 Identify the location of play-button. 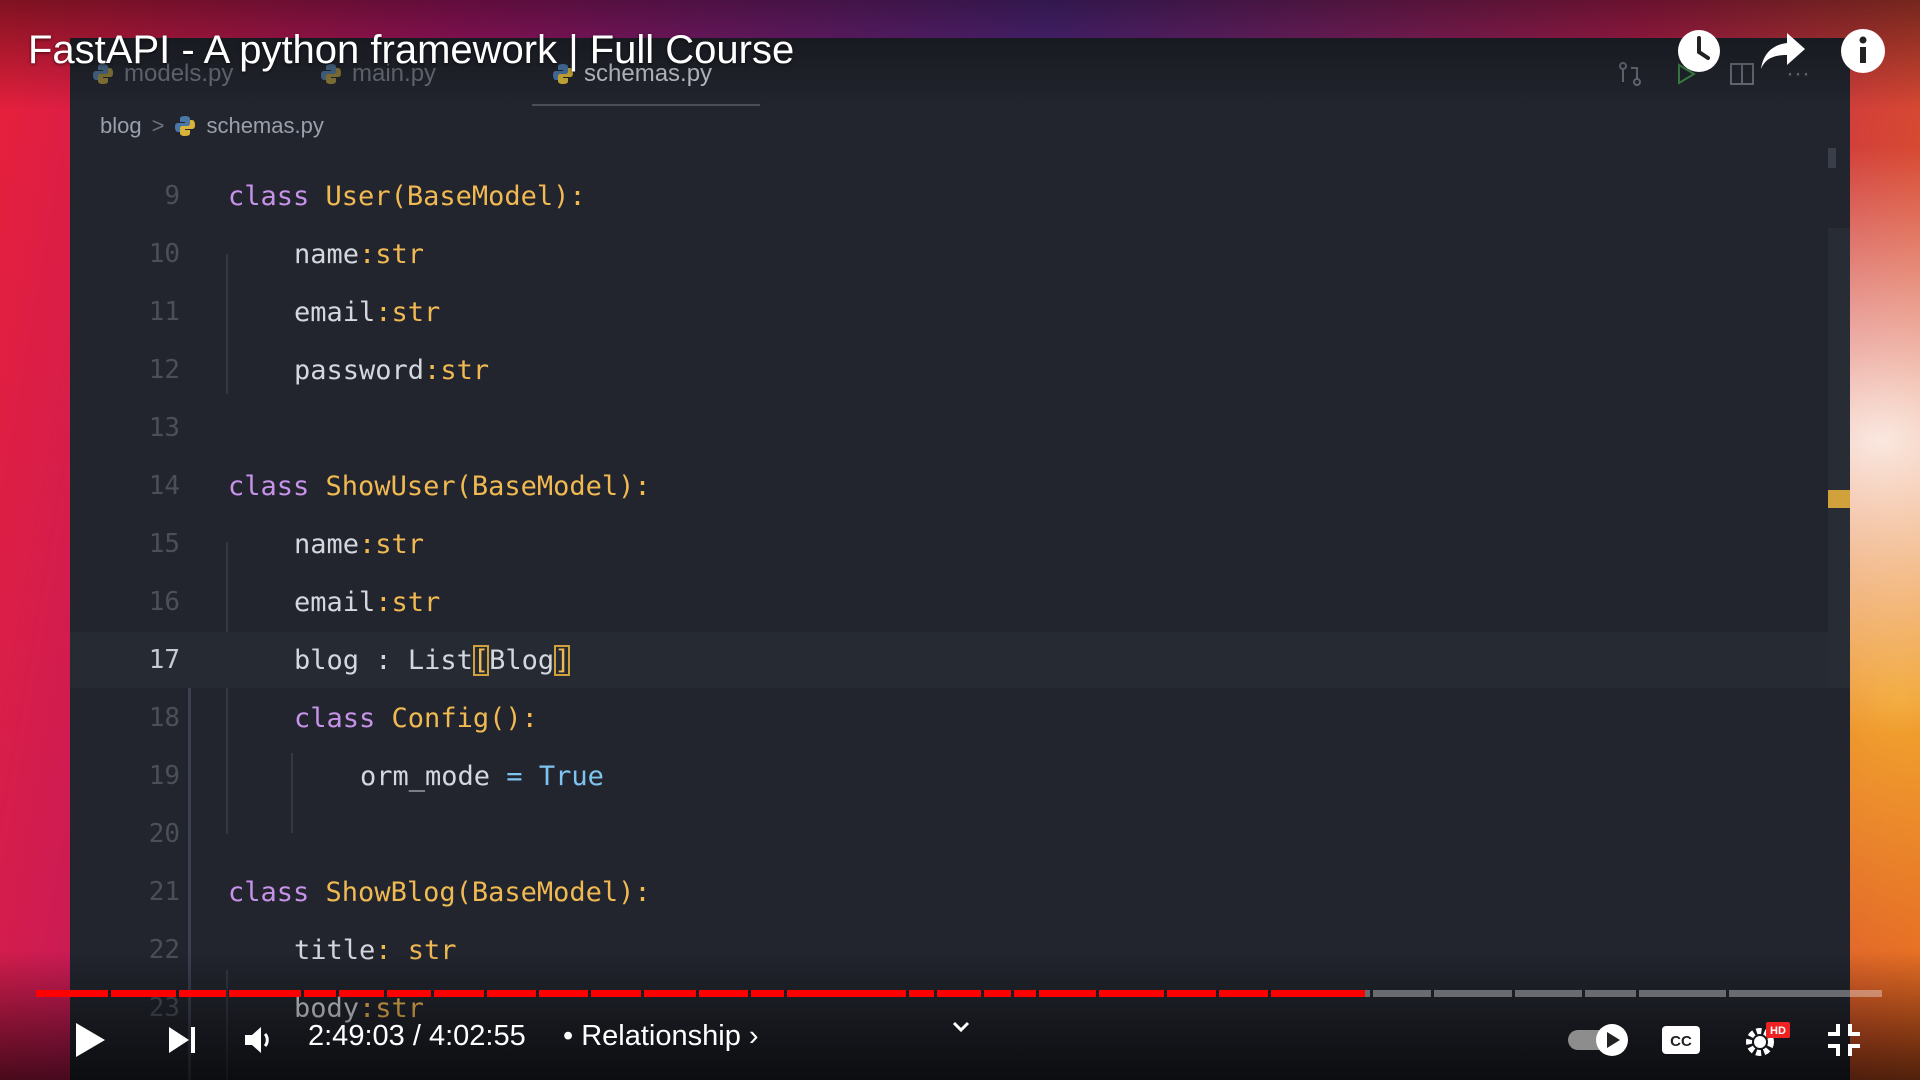
(90, 1040).